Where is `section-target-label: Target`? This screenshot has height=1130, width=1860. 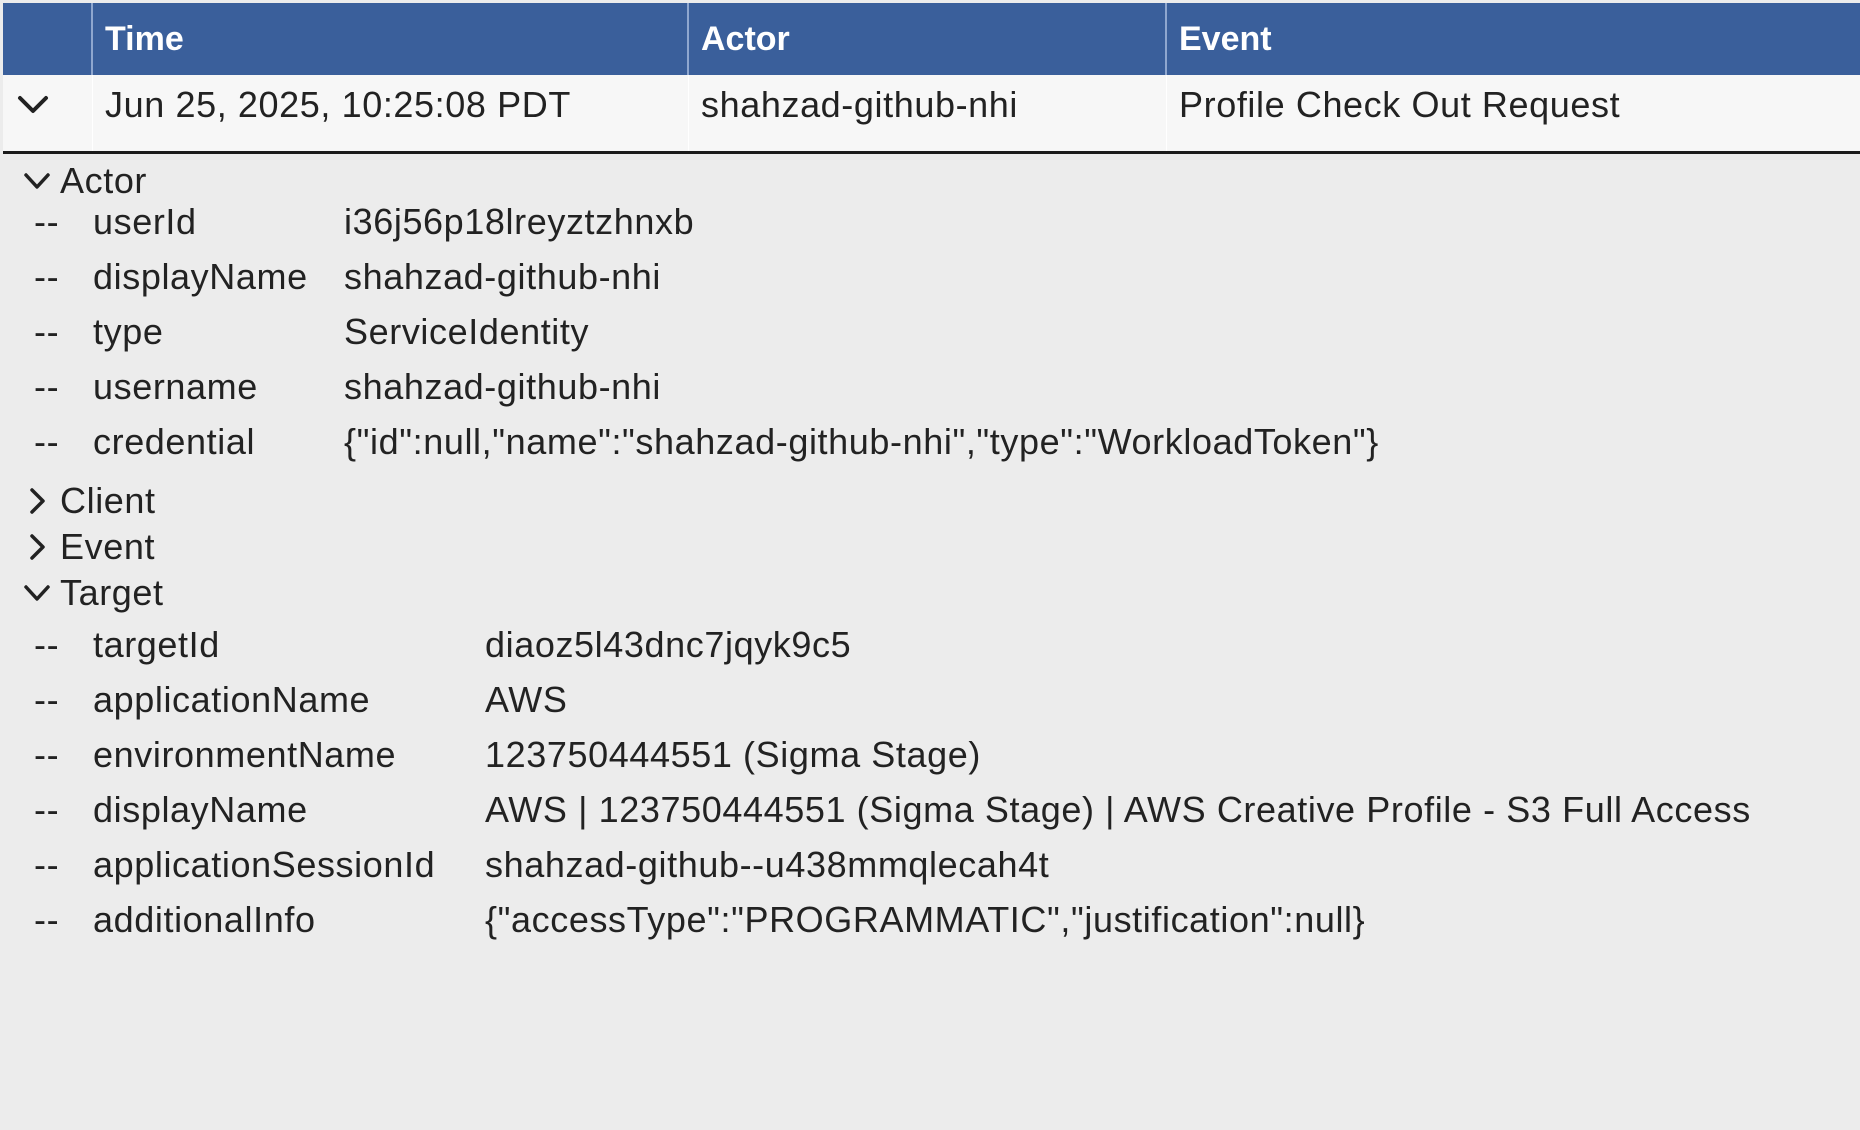 section-target-label: Target is located at coordinates (112, 592).